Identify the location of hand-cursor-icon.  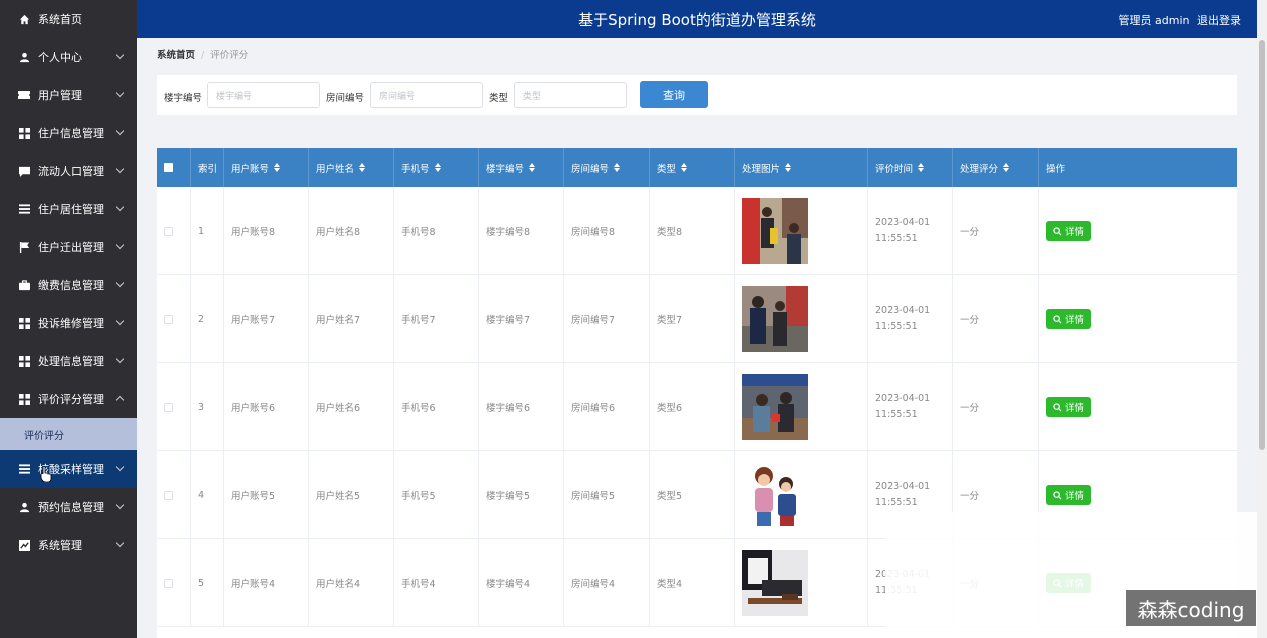
(46, 475).